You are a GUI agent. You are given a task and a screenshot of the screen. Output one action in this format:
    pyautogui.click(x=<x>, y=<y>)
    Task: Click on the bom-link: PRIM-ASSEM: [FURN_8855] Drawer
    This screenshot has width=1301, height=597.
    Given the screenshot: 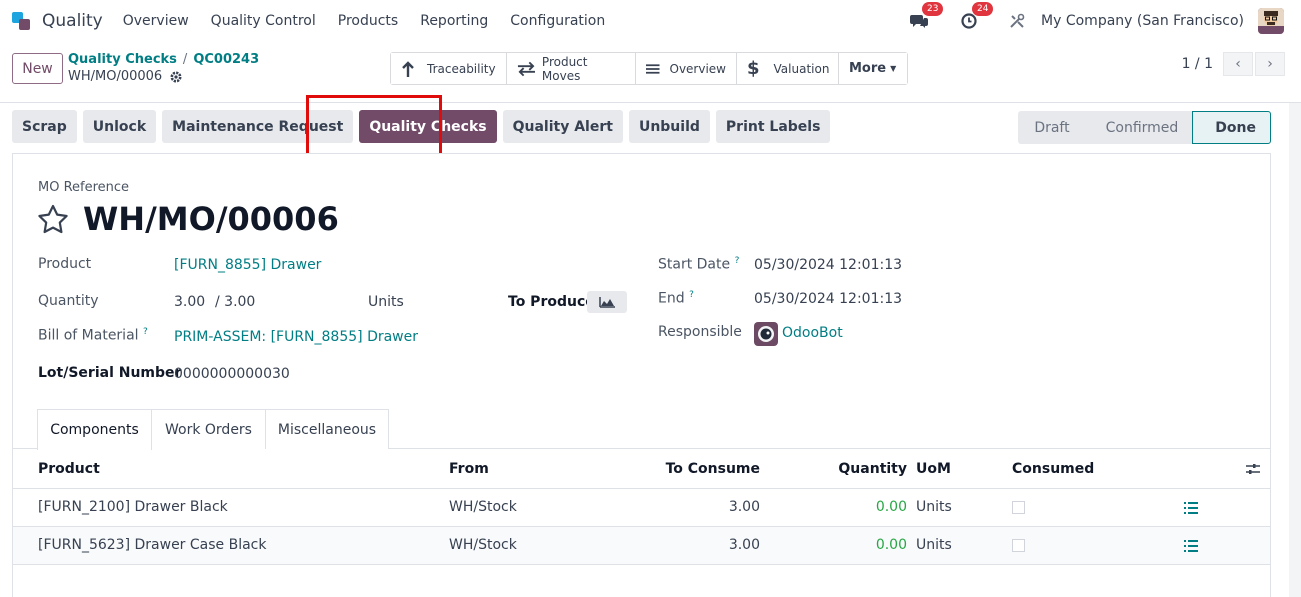 What is the action you would take?
    pyautogui.click(x=296, y=337)
    